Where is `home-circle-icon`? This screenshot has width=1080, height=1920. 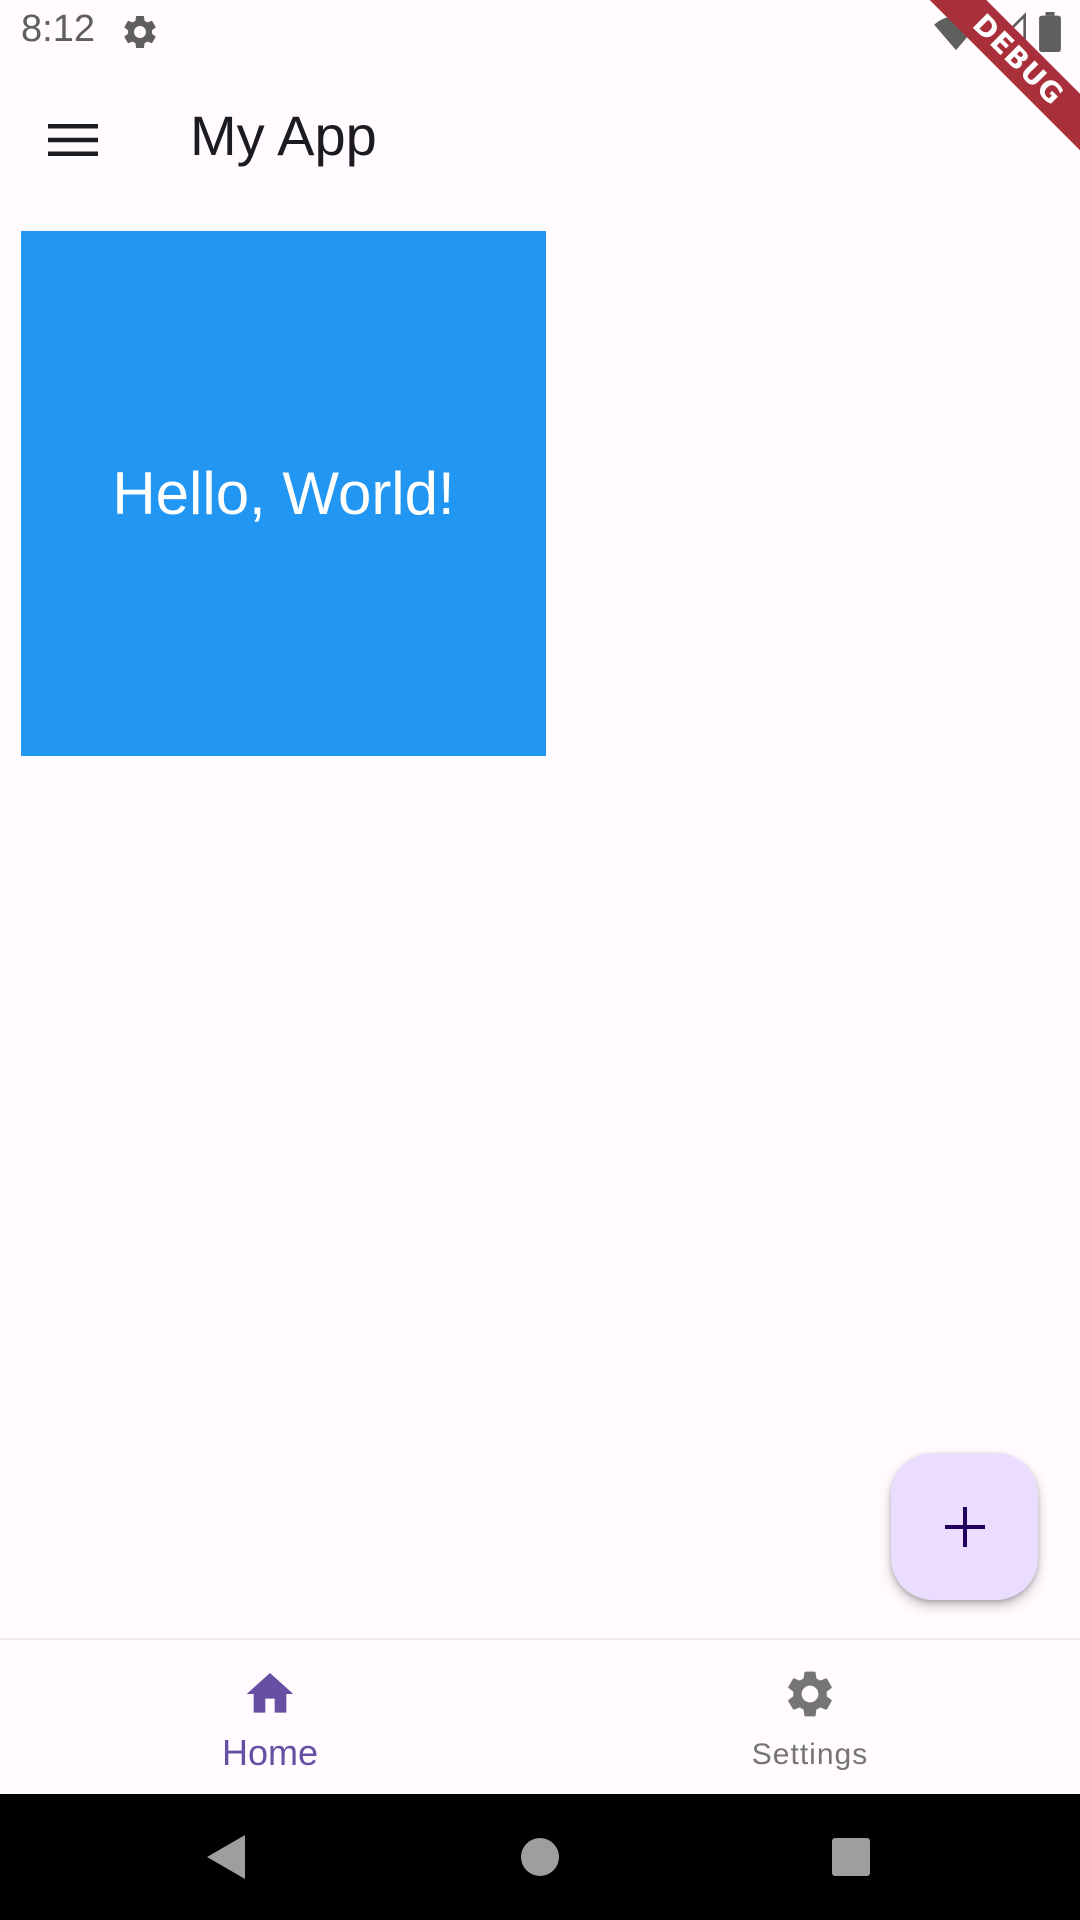 home-circle-icon is located at coordinates (540, 1857).